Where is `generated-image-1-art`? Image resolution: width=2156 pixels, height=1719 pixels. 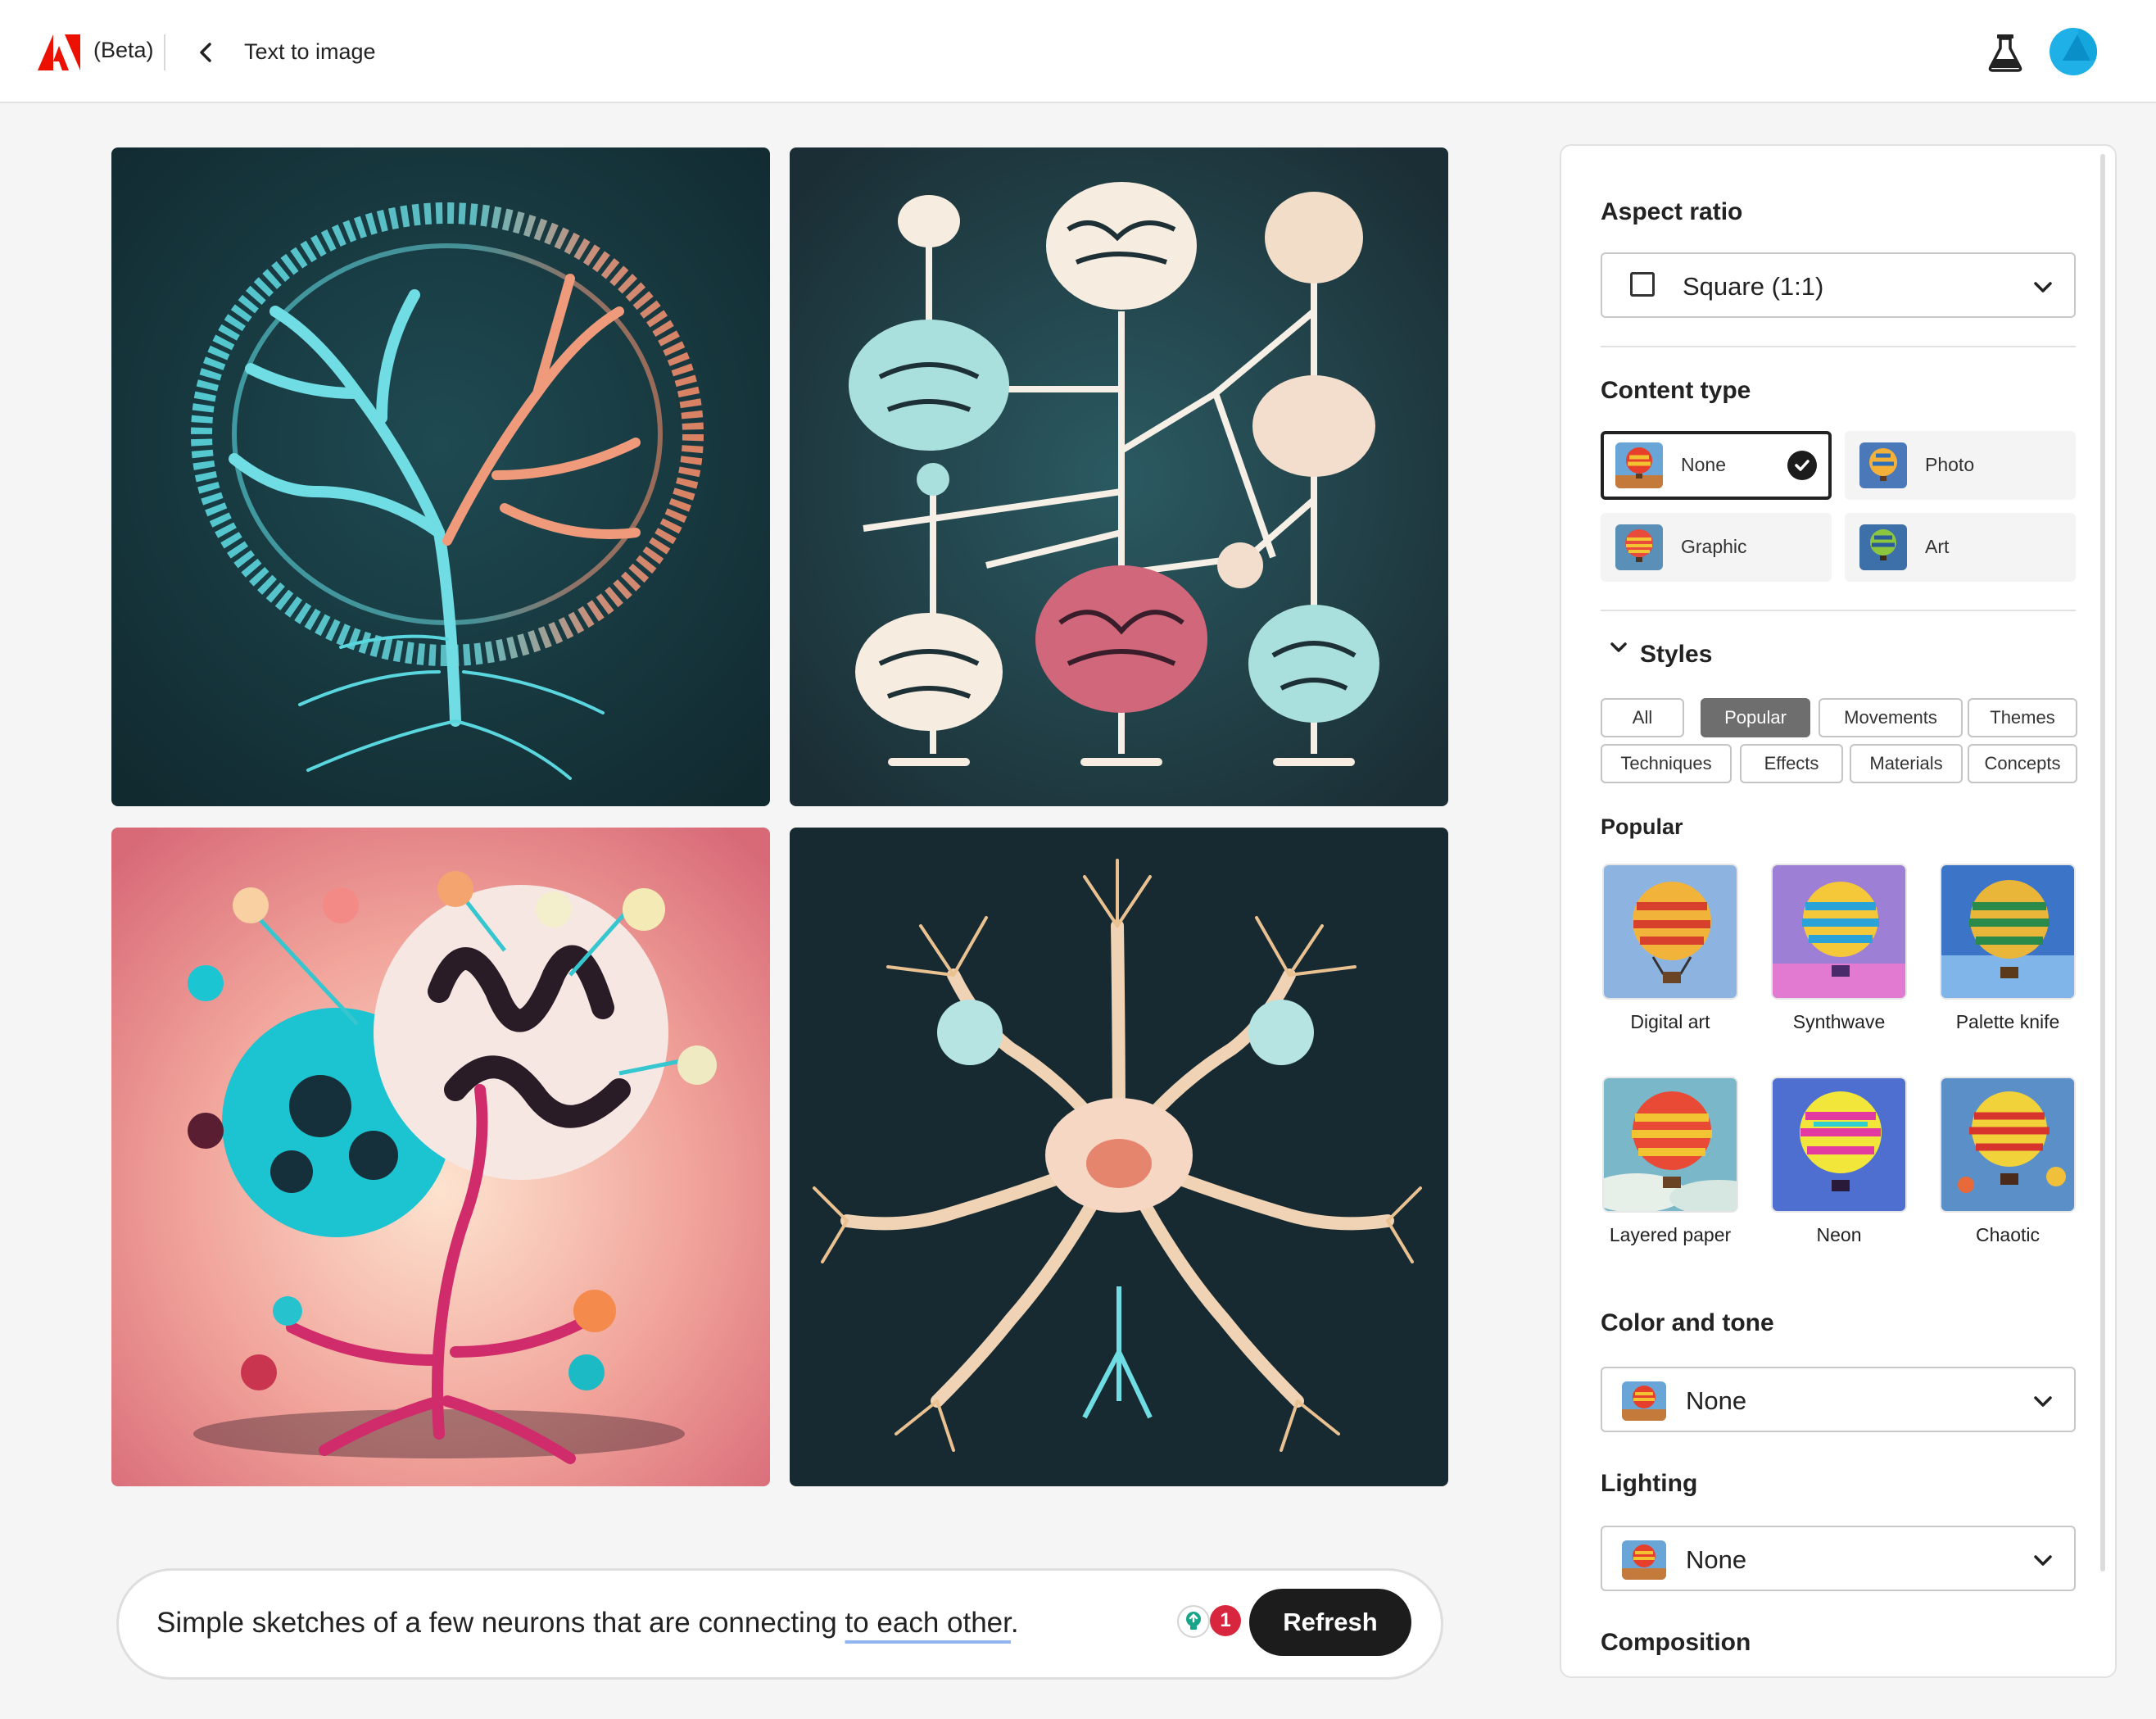
generated-image-1-art is located at coordinates (440, 476).